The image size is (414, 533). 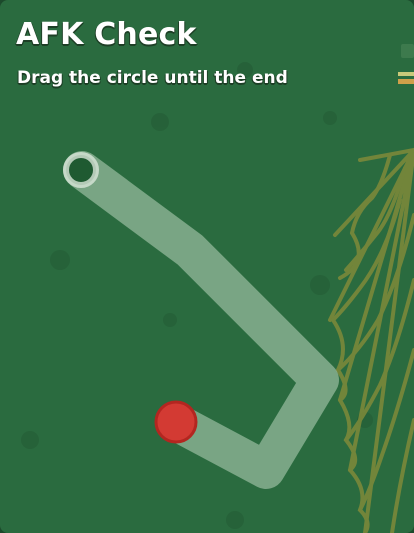 What do you see at coordinates (81, 170) in the screenshot?
I see `end-target-icon` at bounding box center [81, 170].